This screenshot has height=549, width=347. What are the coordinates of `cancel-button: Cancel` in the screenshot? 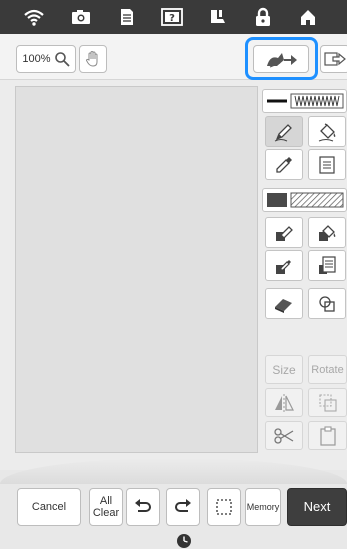 It's located at (49, 507).